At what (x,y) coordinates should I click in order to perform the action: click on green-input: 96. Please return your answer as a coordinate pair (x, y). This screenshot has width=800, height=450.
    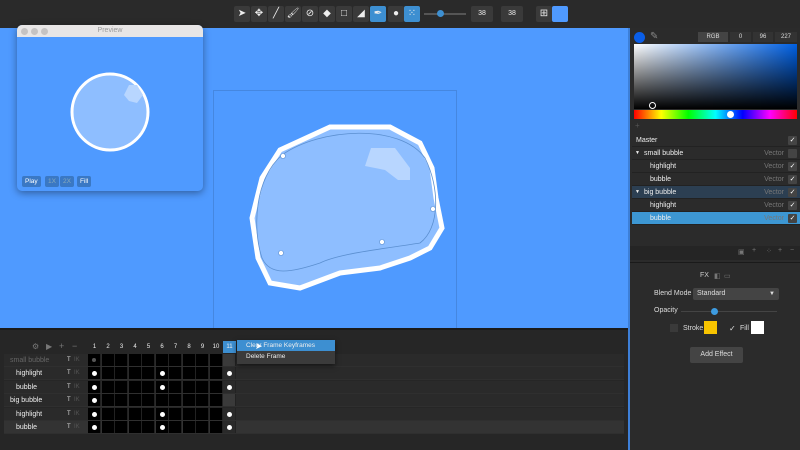
    Looking at the image, I should click on (763, 37).